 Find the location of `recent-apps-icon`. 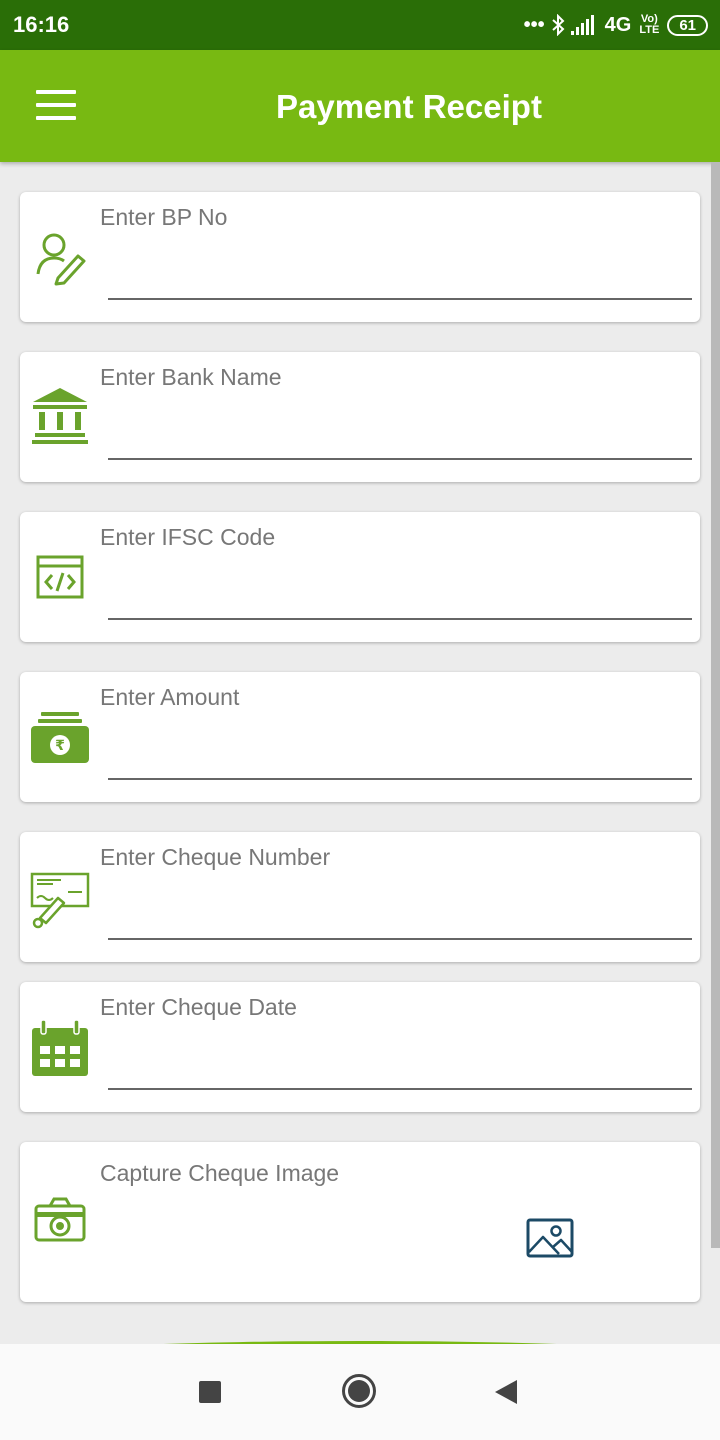

recent-apps-icon is located at coordinates (210, 1392).